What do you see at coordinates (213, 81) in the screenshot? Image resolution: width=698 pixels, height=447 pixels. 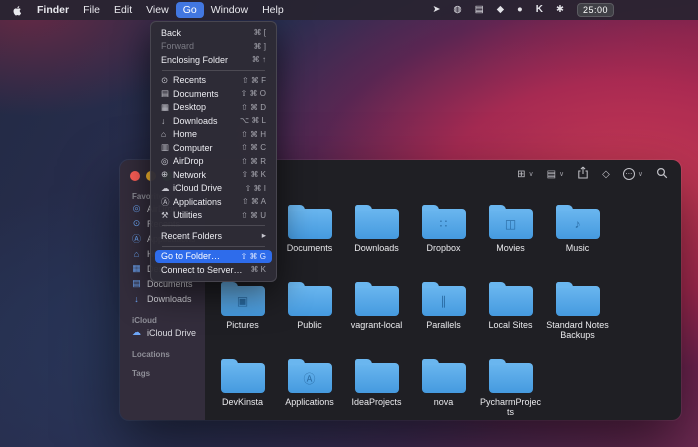 I see `menu-item-recents: ⊙ Recents ⇧ ⌘ F` at bounding box center [213, 81].